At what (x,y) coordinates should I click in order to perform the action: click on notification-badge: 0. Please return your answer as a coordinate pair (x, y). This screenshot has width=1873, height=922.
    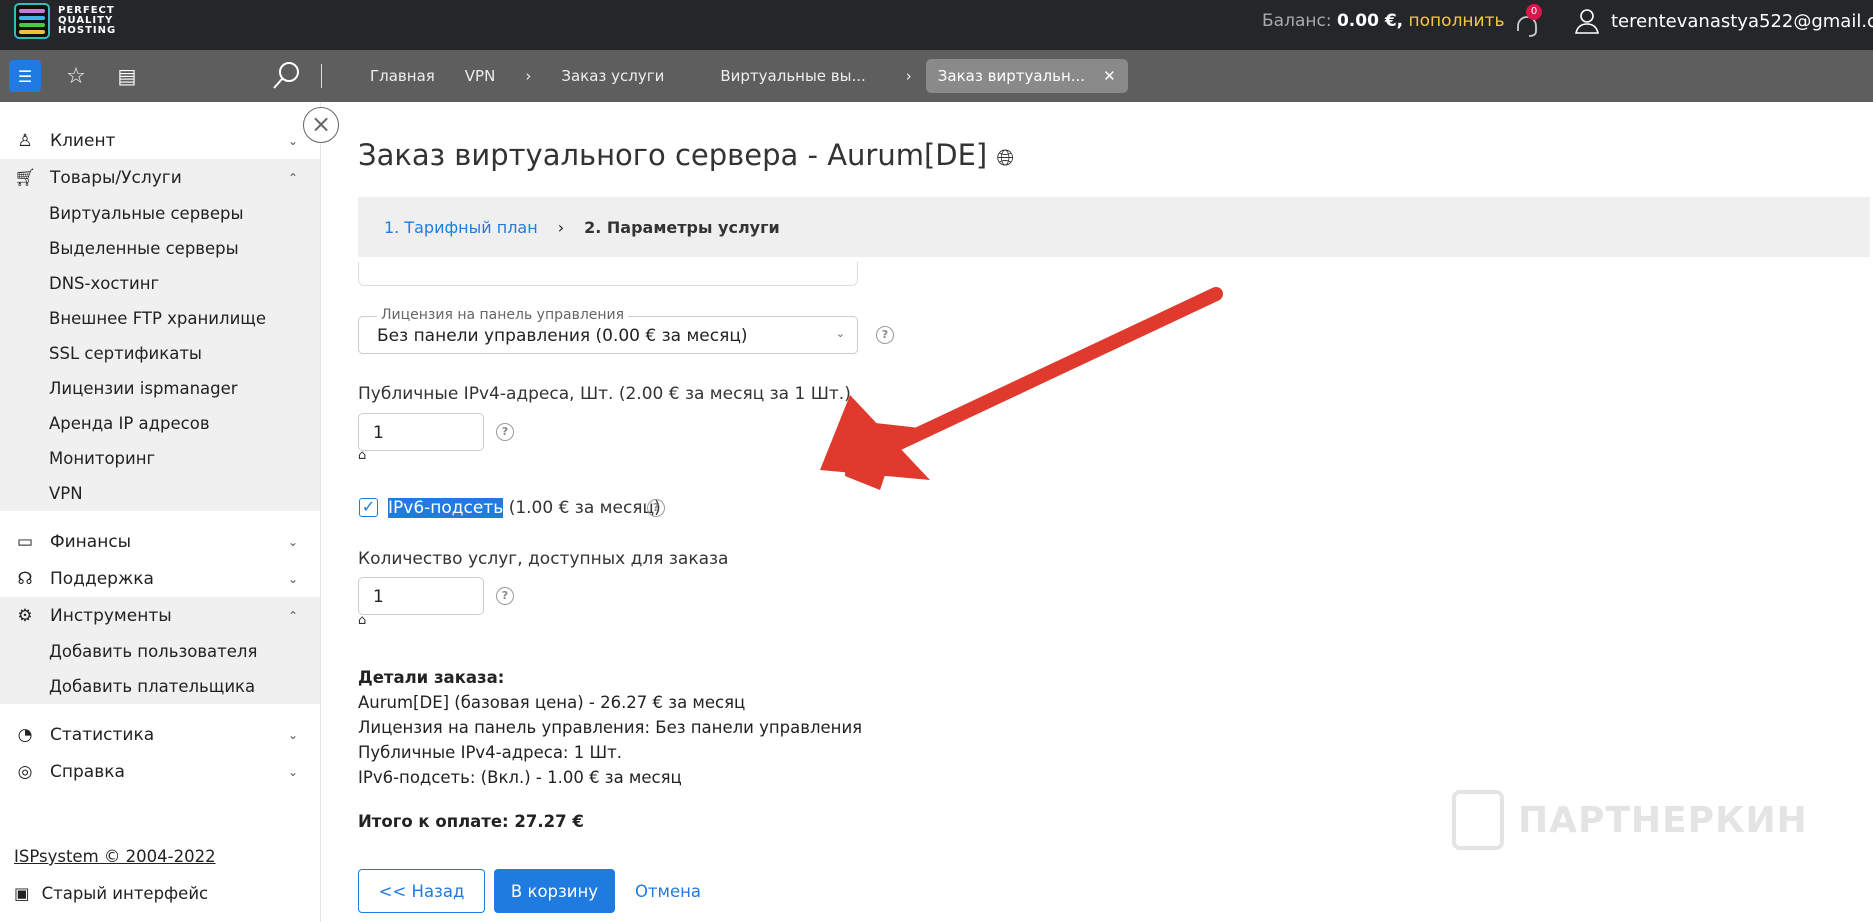
    Looking at the image, I should click on (1534, 12).